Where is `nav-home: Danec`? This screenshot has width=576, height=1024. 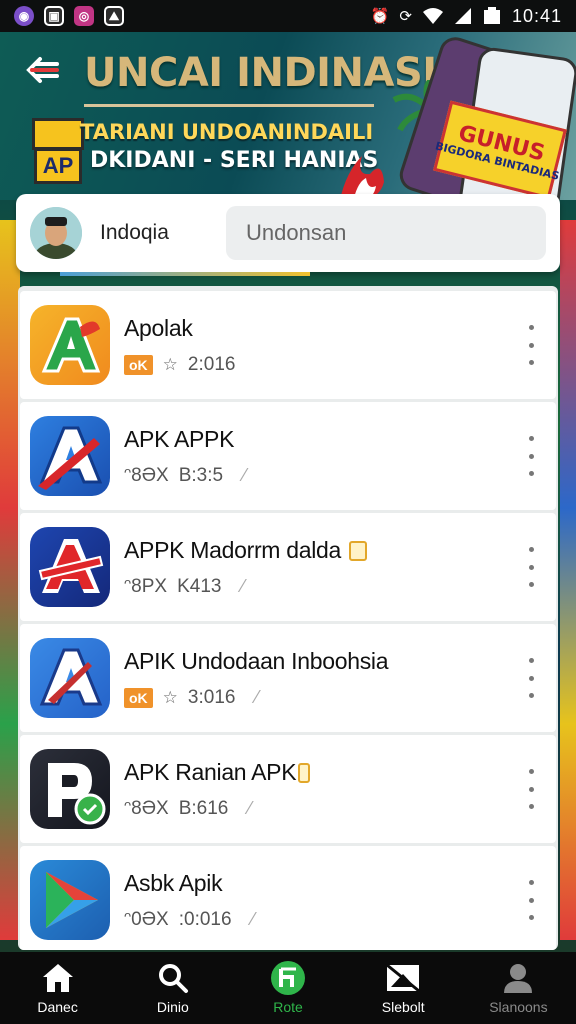 nav-home: Danec is located at coordinates (57, 988).